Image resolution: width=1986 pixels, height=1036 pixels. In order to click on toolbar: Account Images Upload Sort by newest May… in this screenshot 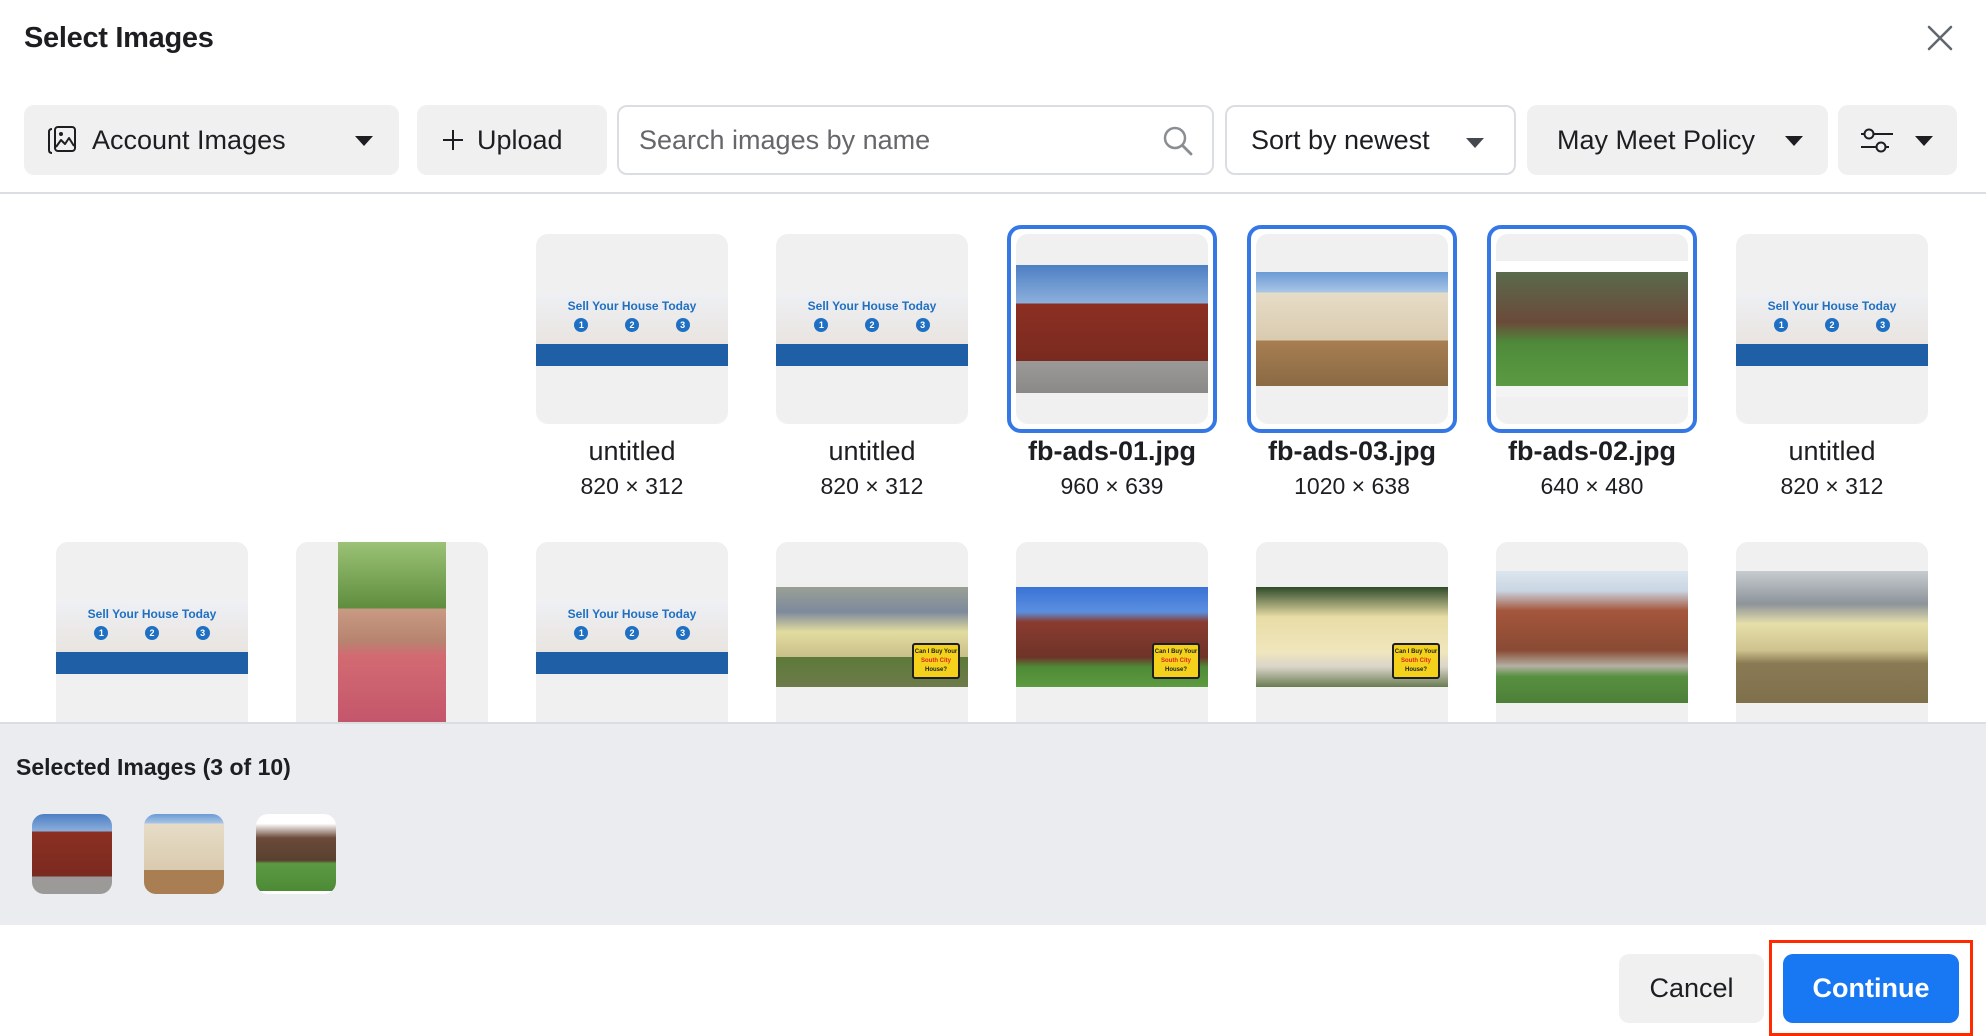, I will do `click(993, 140)`.